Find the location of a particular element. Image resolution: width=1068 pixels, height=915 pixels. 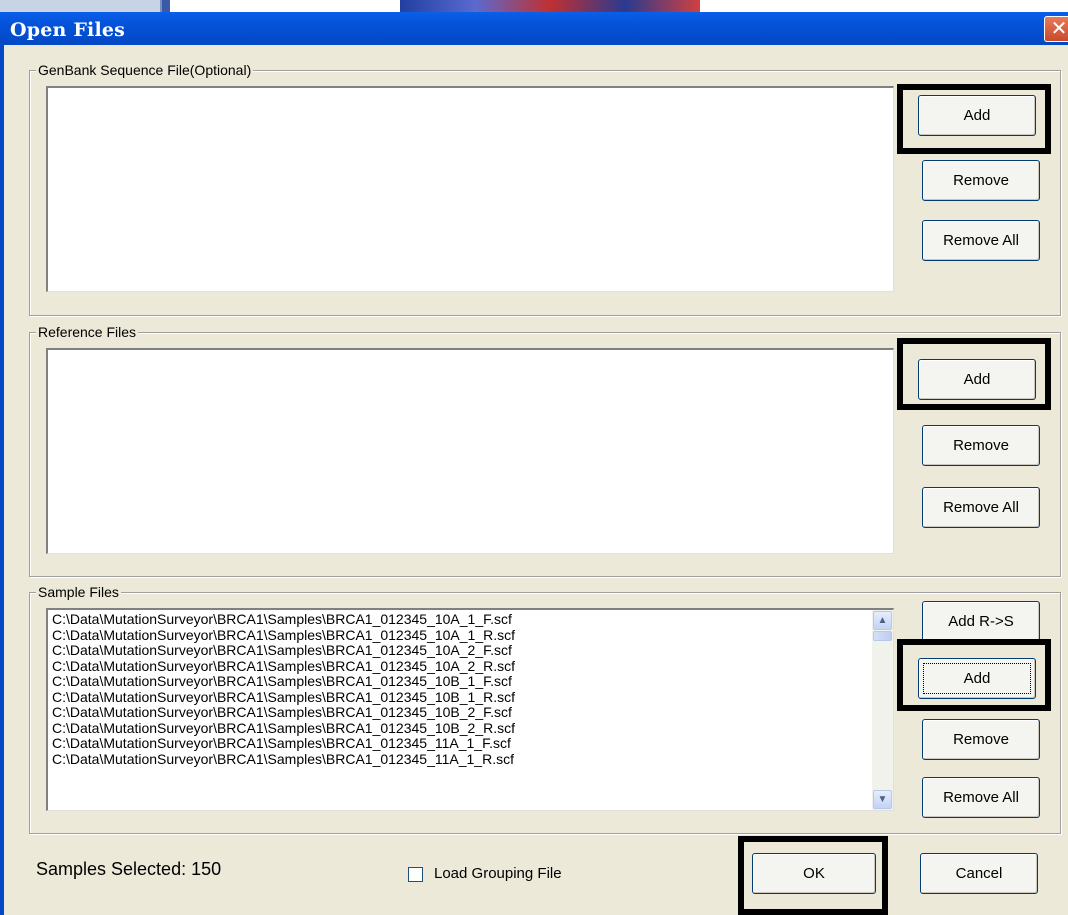

window-left-border is located at coordinates (2, 480).